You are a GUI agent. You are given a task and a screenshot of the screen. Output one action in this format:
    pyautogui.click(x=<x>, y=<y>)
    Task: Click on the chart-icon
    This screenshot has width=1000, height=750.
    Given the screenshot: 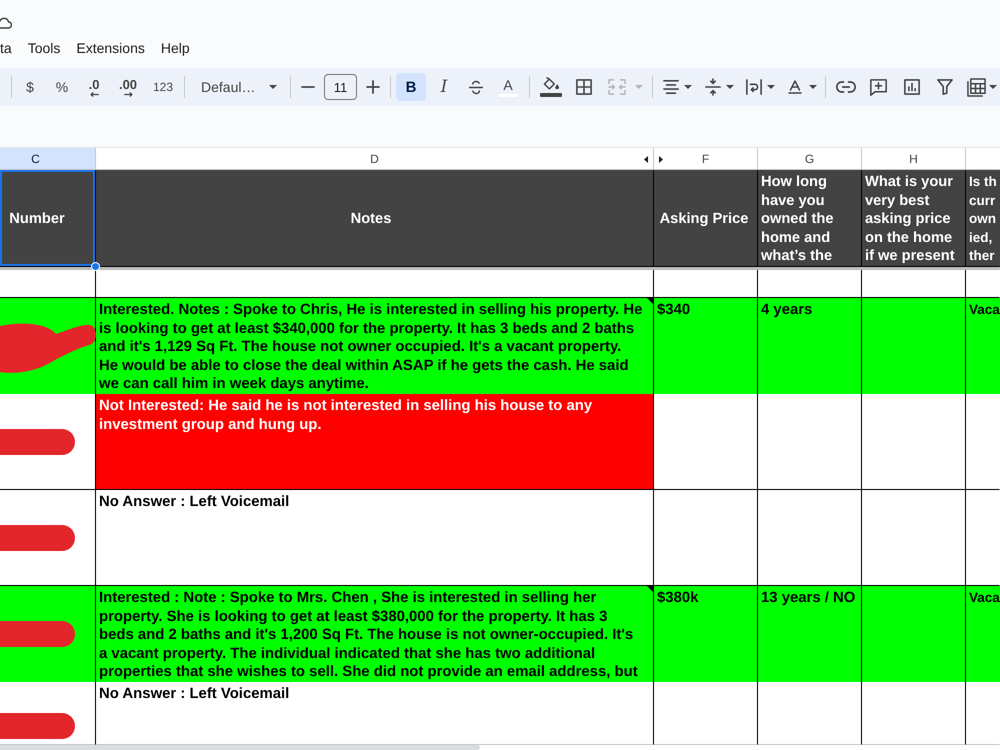 What is the action you would take?
    pyautogui.click(x=912, y=87)
    